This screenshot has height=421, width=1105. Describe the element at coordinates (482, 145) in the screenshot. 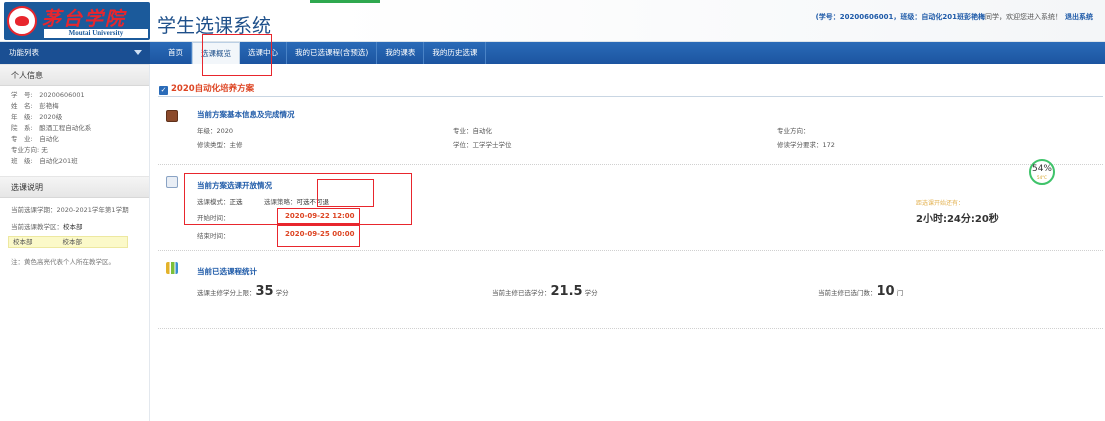

I see `field-degree: 学位：工学学士学位` at that location.